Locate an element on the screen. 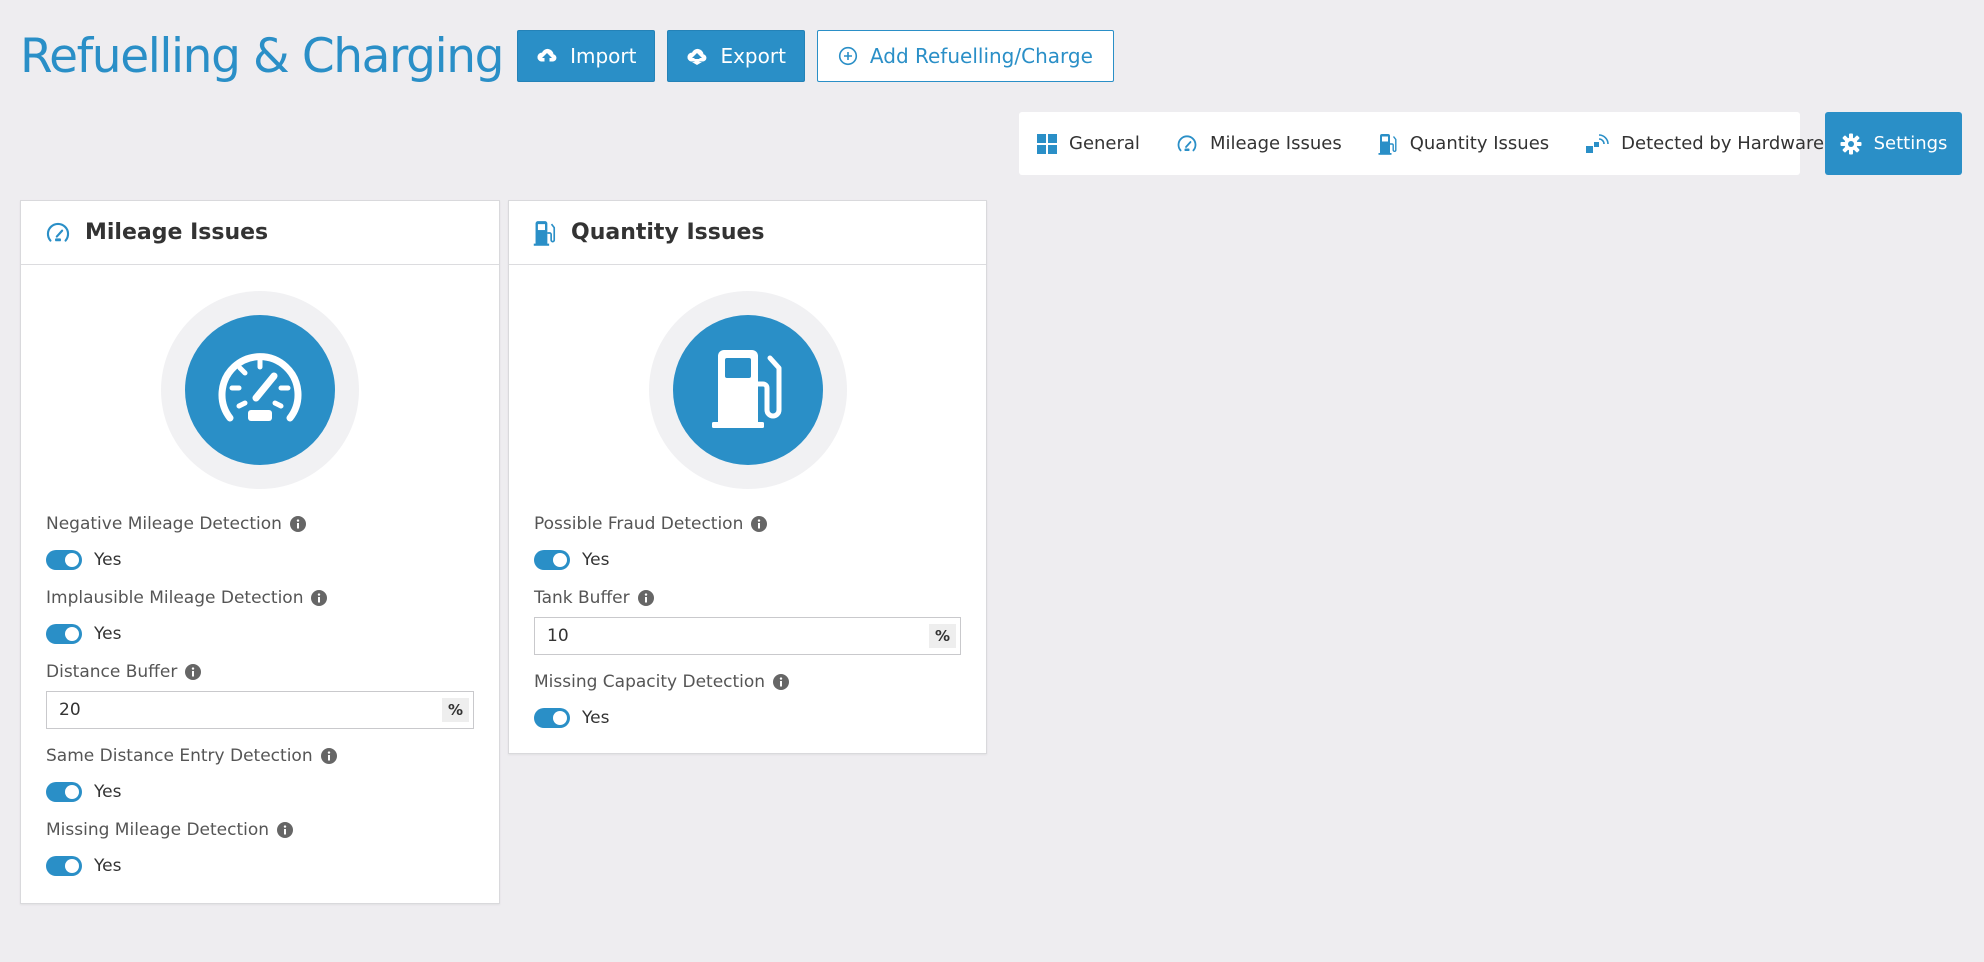  mileage-card-title: Mileage Issues is located at coordinates (177, 232).